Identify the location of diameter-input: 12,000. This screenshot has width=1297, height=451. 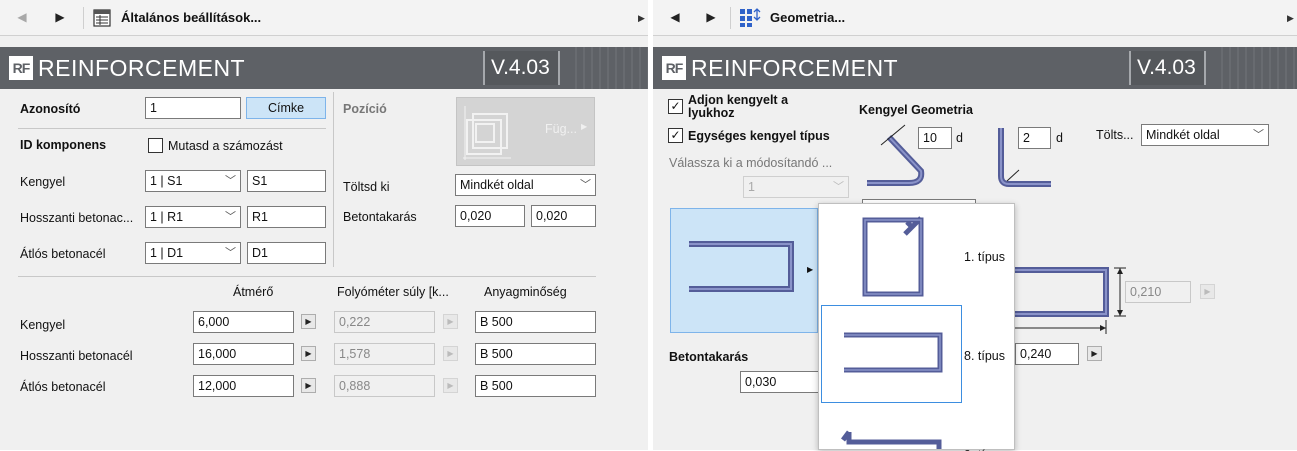
(243, 386).